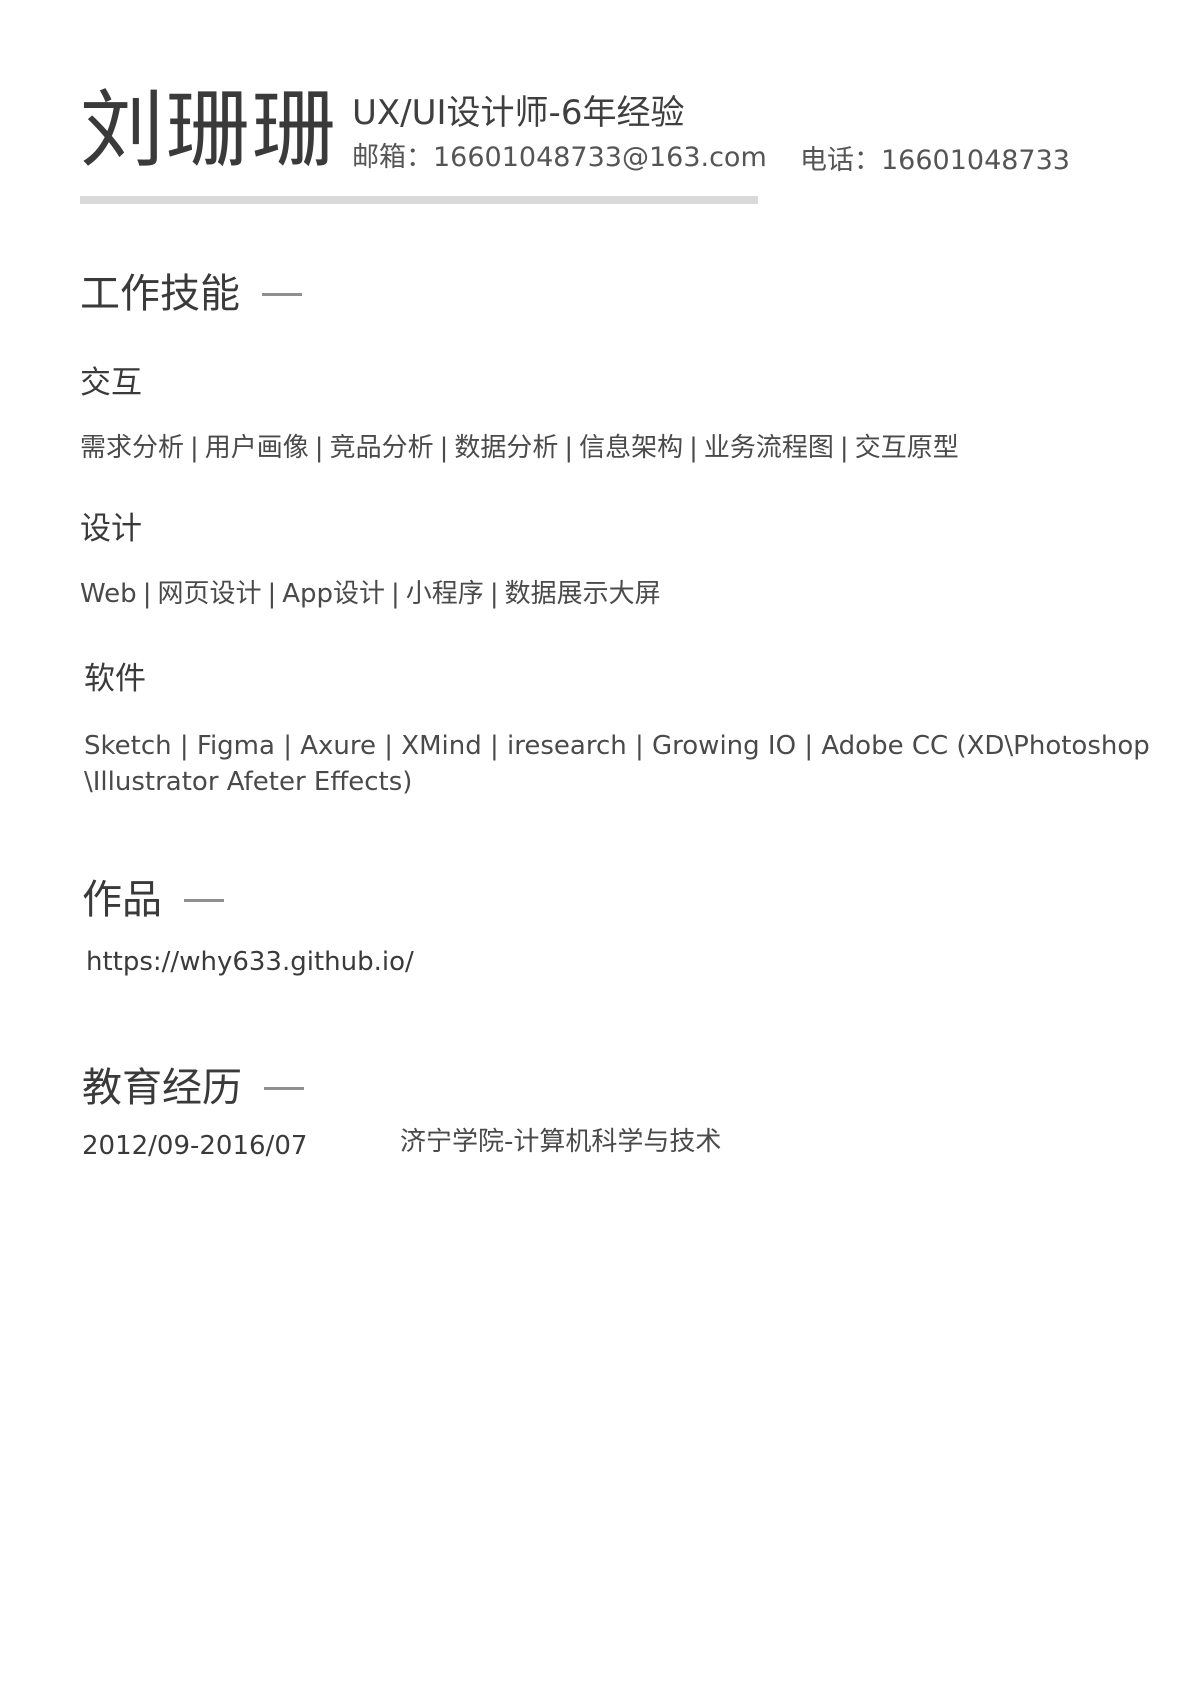 Image resolution: width=1190 pixels, height=1684 pixels. I want to click on design-skill-list: Web | 网页设计 | App设计 | 小程序 | 数据展示大屏, so click(370, 594).